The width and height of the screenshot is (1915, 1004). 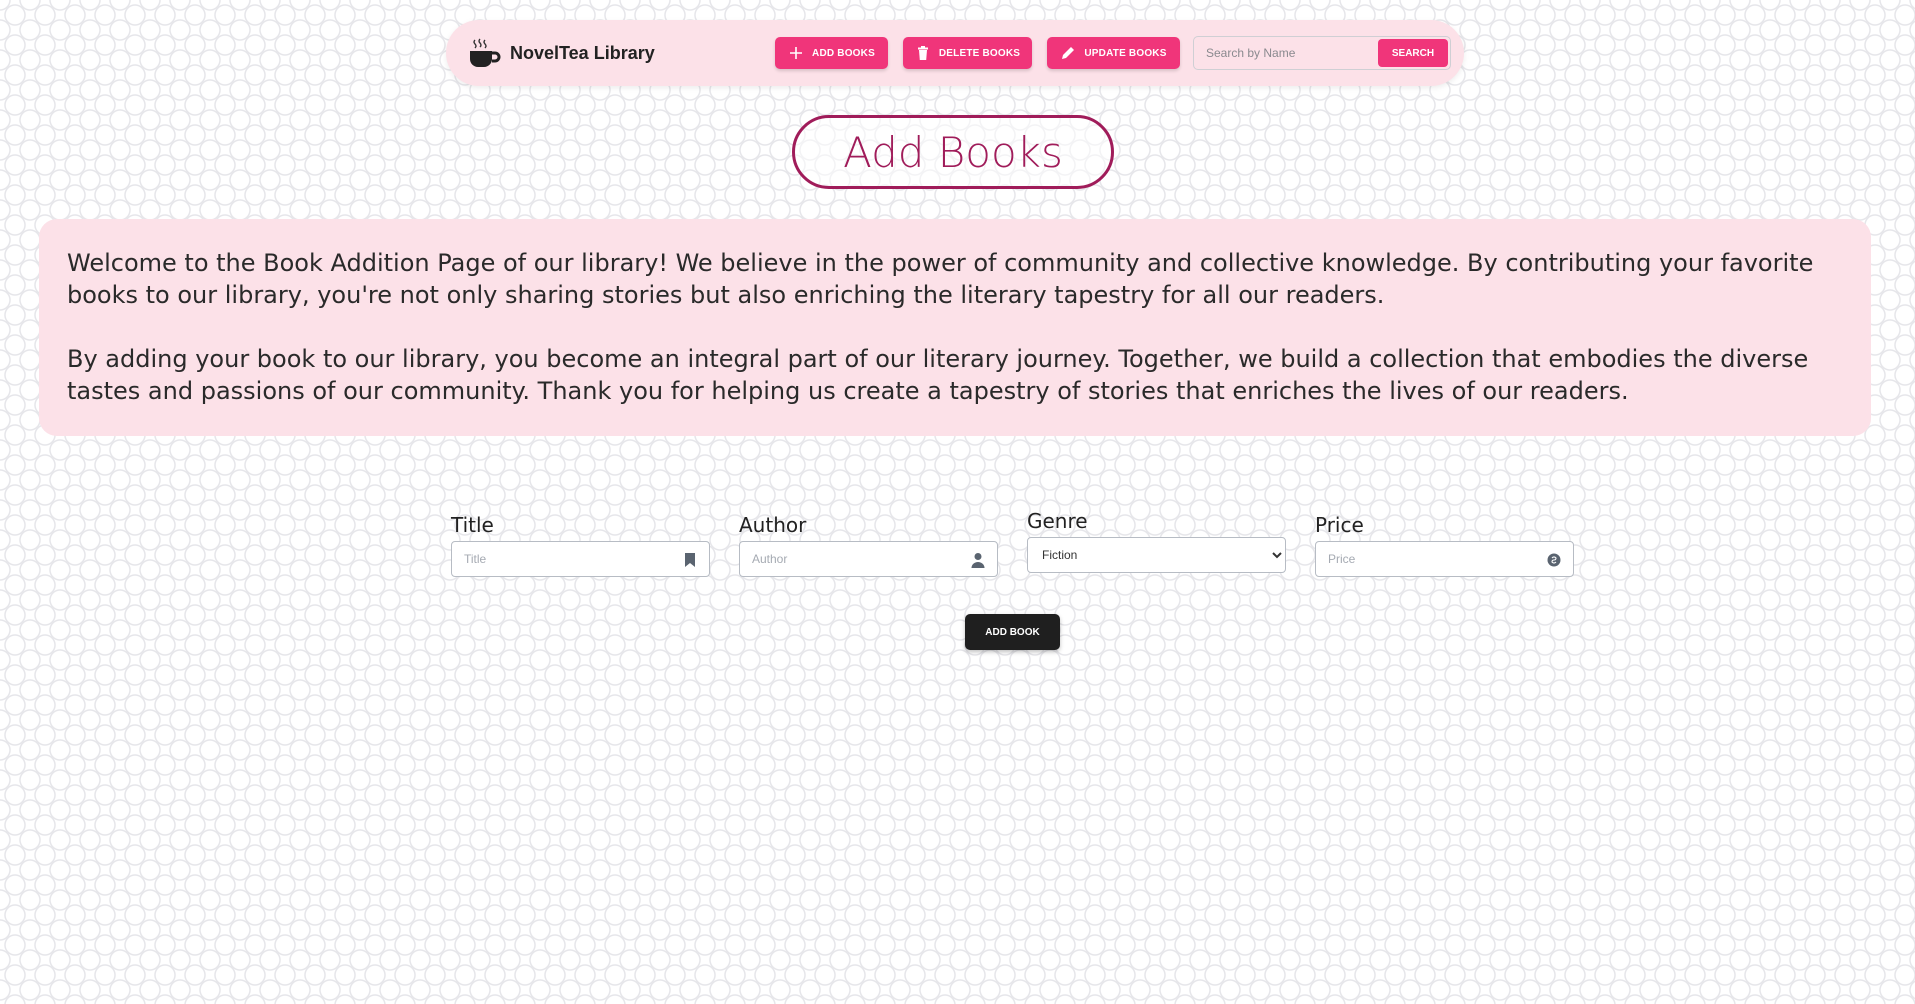 I want to click on title-field: Title, so click(x=580, y=545).